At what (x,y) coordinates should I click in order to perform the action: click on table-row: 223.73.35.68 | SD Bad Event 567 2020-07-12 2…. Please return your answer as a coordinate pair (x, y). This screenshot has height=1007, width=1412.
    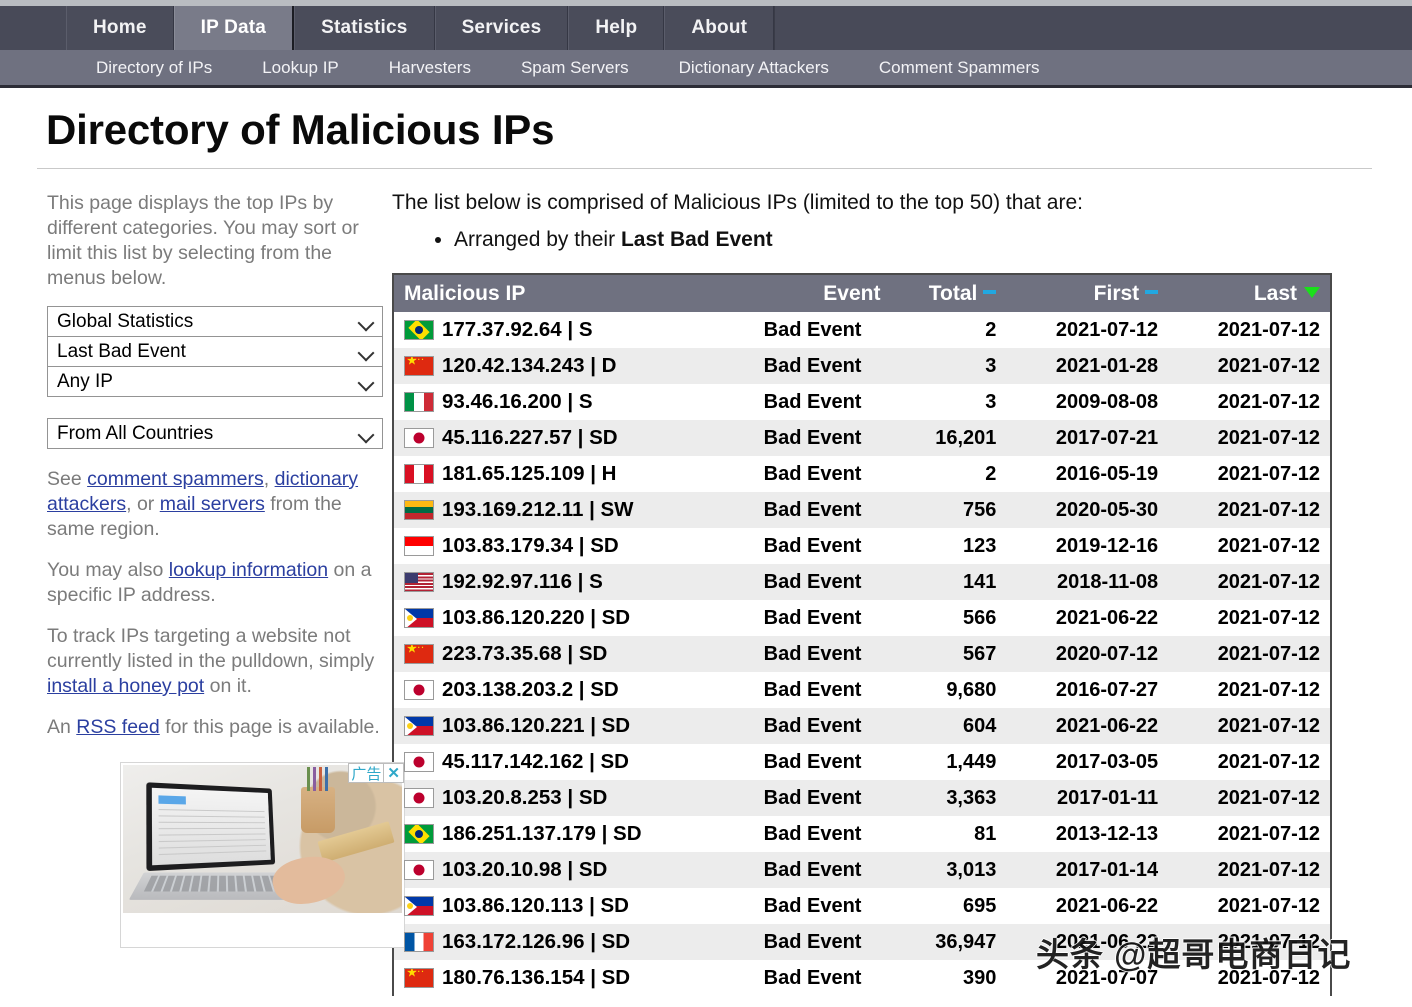
    Looking at the image, I should click on (862, 654).